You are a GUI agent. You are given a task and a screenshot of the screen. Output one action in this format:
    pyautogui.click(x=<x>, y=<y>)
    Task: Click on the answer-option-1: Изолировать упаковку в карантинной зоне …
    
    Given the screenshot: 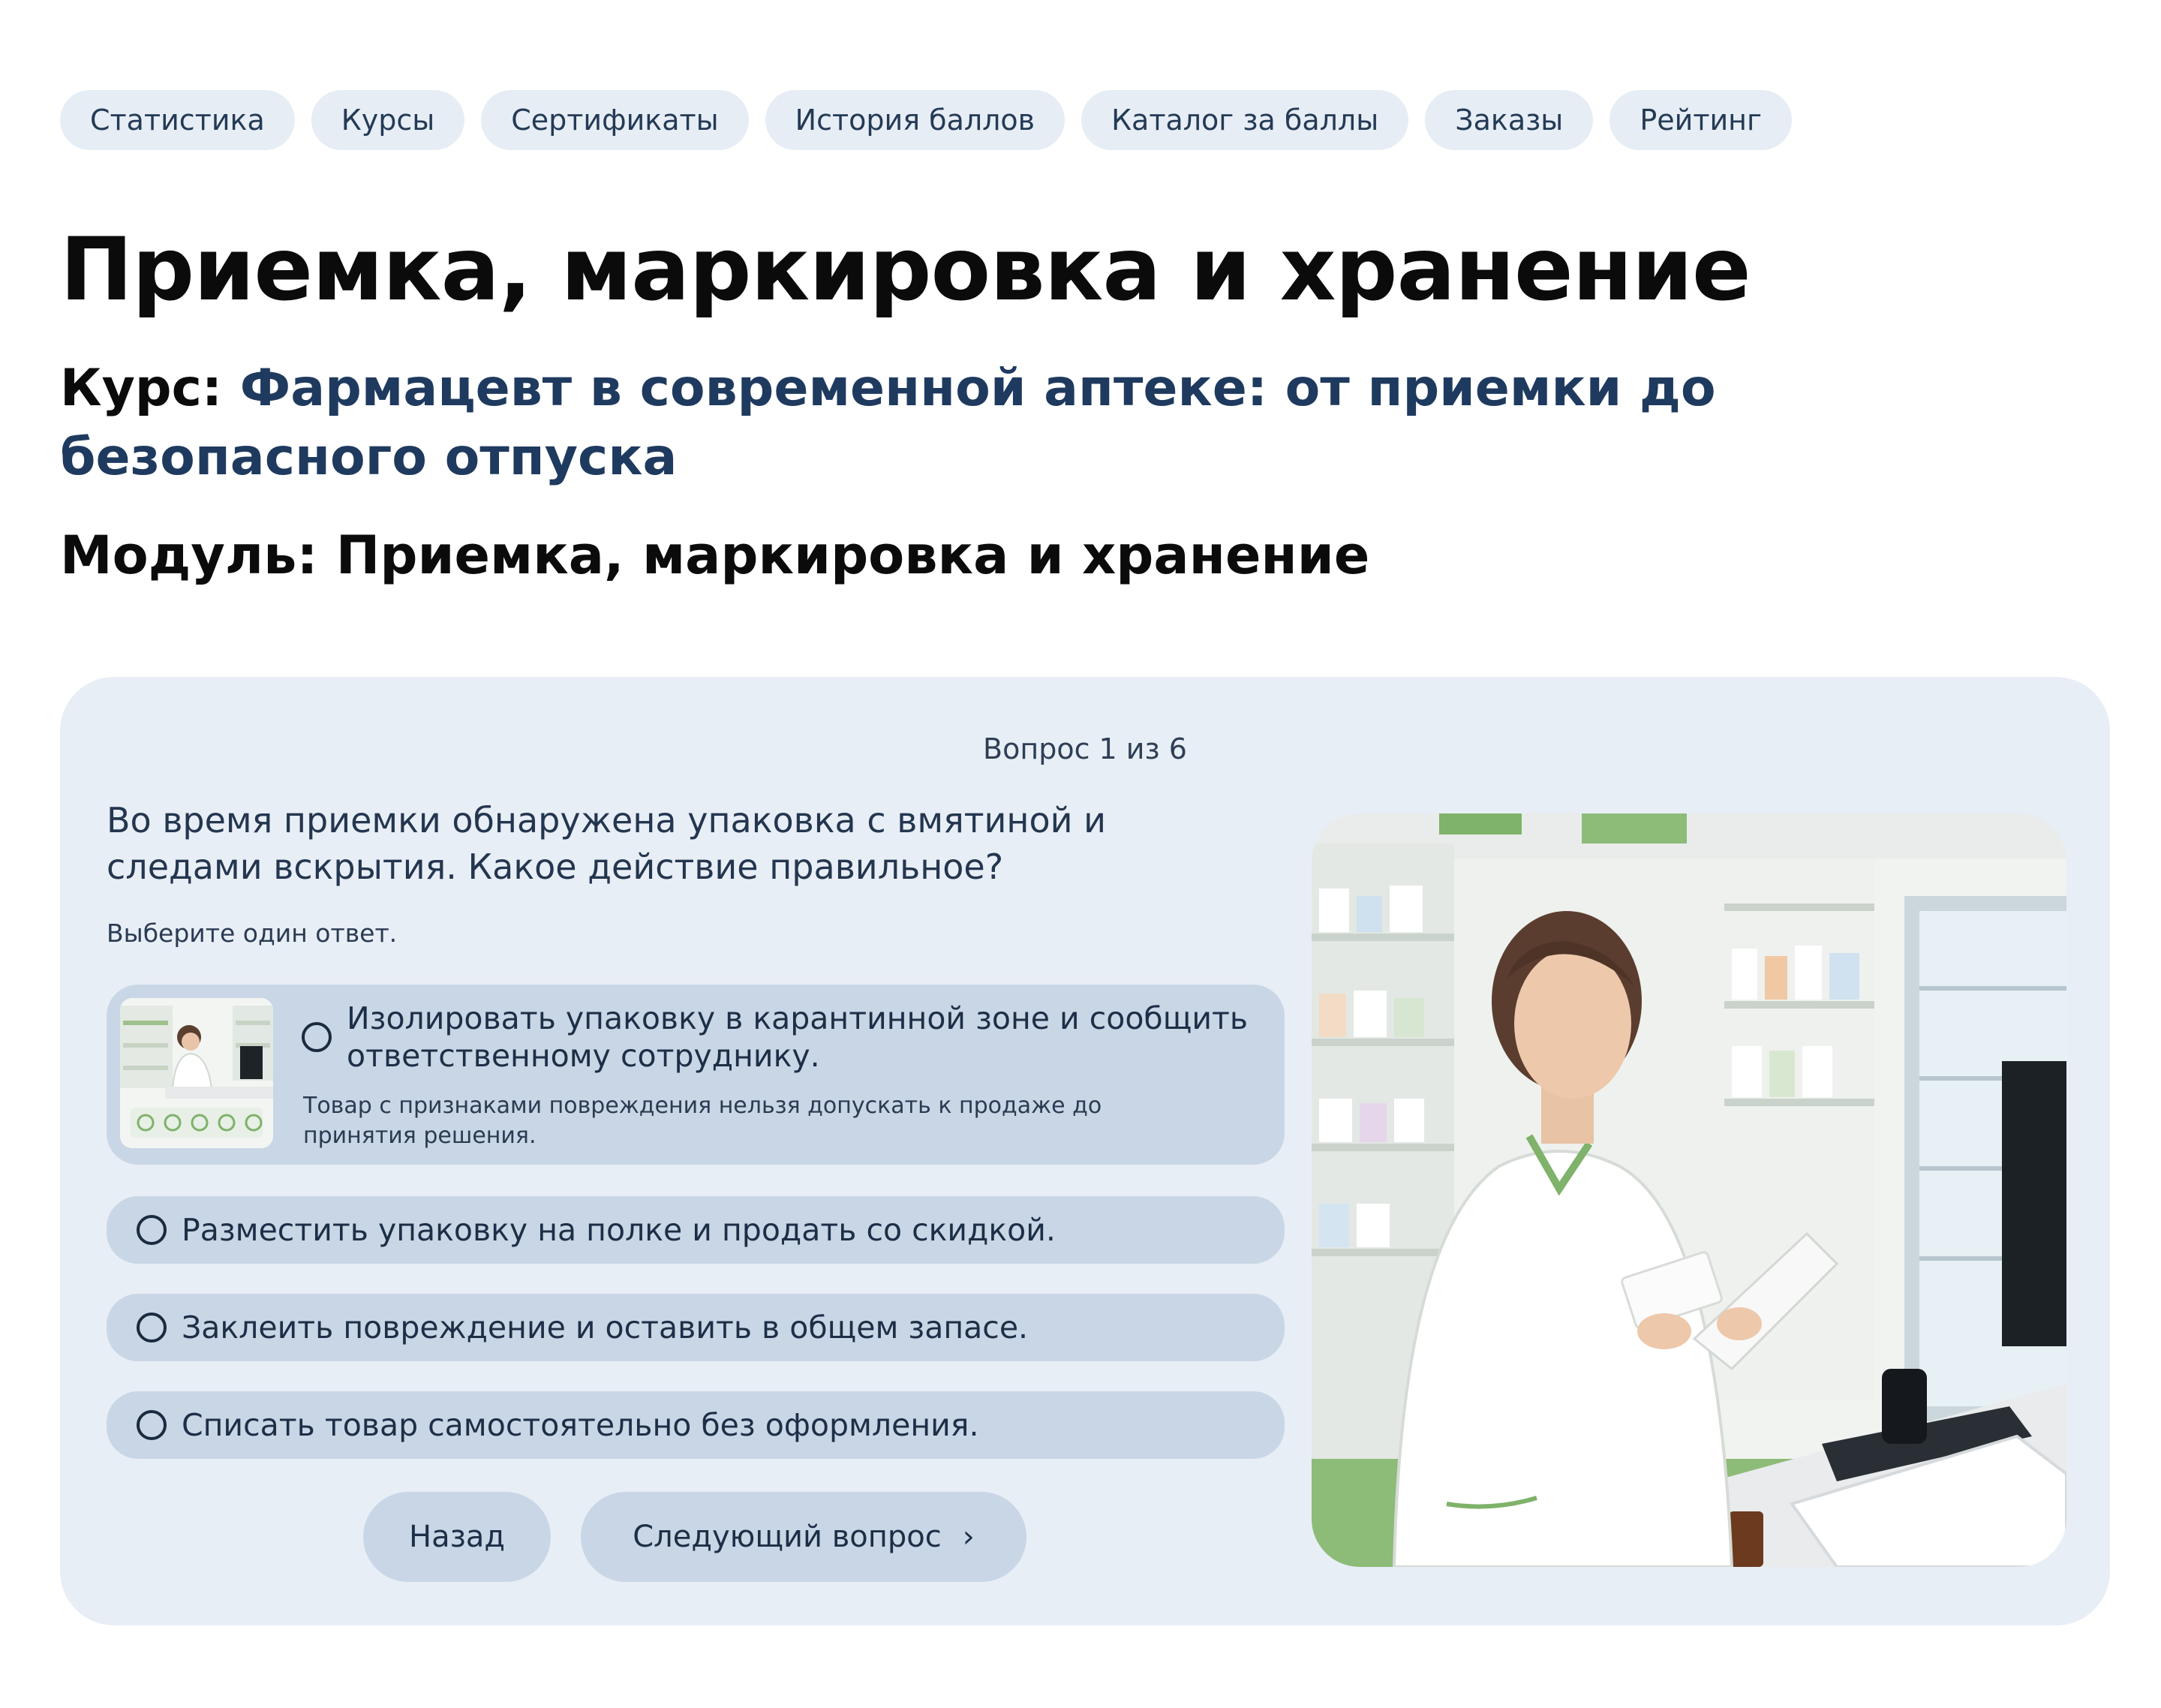 What is the action you would take?
    pyautogui.click(x=696, y=1075)
    